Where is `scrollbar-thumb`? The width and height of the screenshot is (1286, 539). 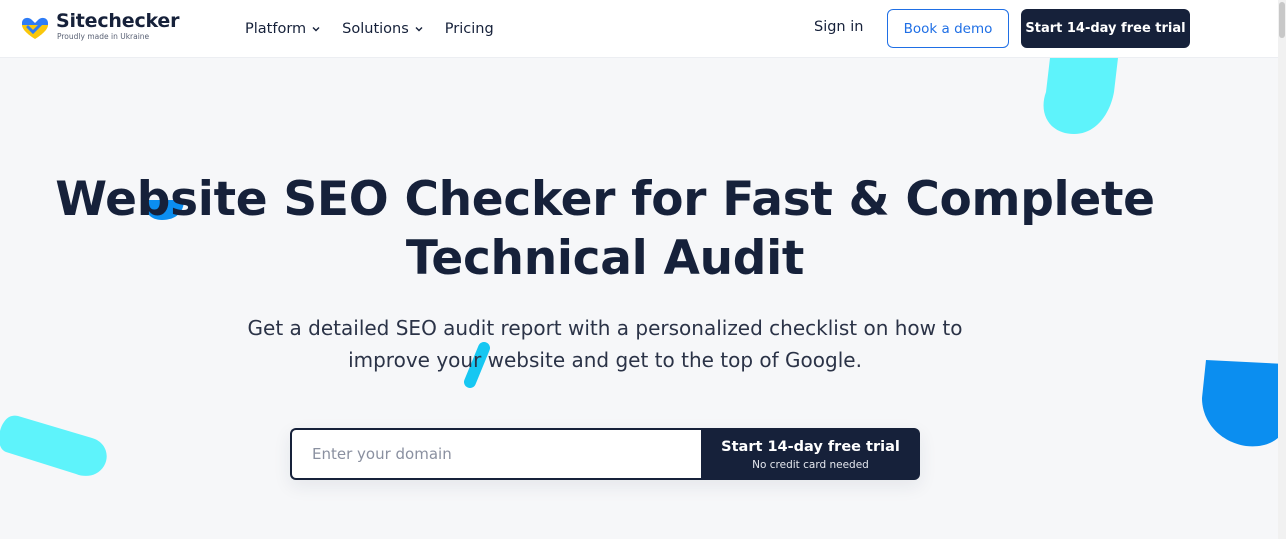 scrollbar-thumb is located at coordinates (1282, 20).